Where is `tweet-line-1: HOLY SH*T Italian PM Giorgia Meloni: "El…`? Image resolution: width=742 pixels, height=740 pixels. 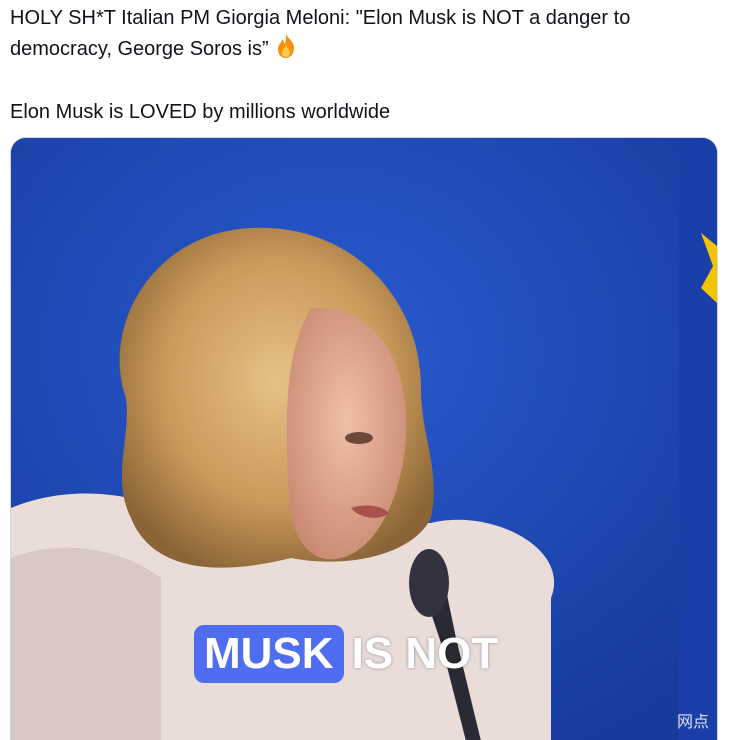 tweet-line-1: HOLY SH*T Italian PM Giorgia Meloni: "El… is located at coordinates (320, 18).